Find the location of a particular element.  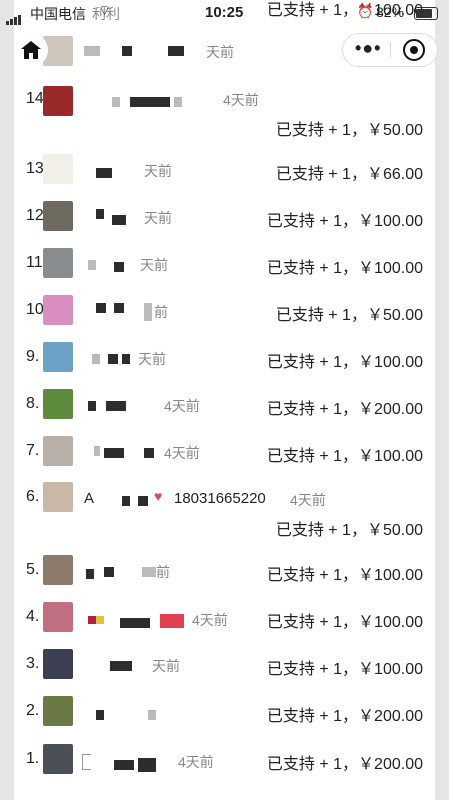

rank: 3. is located at coordinates (33, 663).